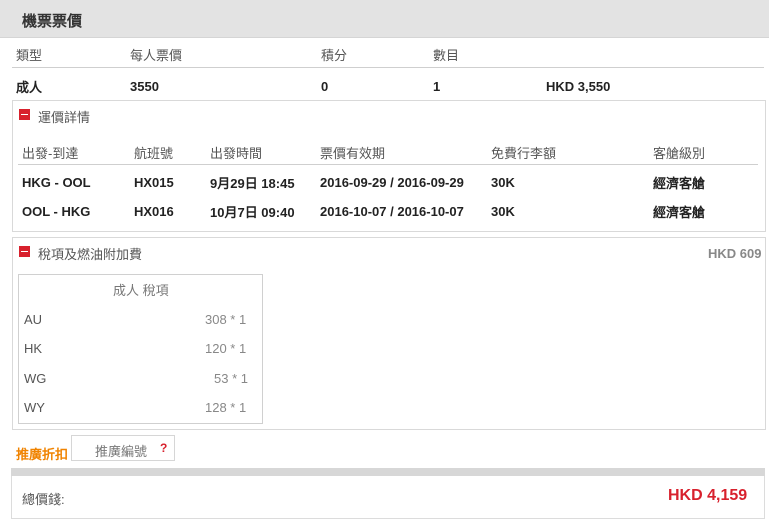 Image resolution: width=769 pixels, height=520 pixels. Describe the element at coordinates (154, 182) in the screenshot. I see `itin-row-flight: HX015` at that location.